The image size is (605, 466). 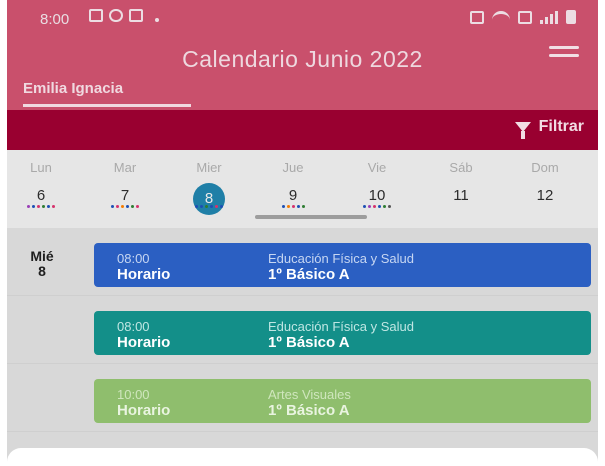 What do you see at coordinates (311, 217) in the screenshot?
I see `drag-handle` at bounding box center [311, 217].